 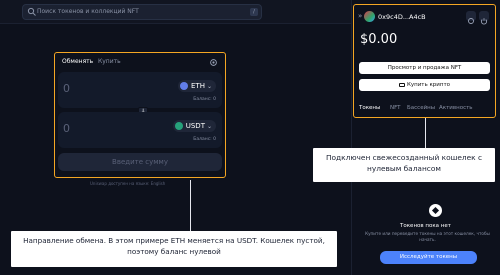 What do you see at coordinates (204, 139) in the screenshot?
I see `to-balance: Баланс: 0` at bounding box center [204, 139].